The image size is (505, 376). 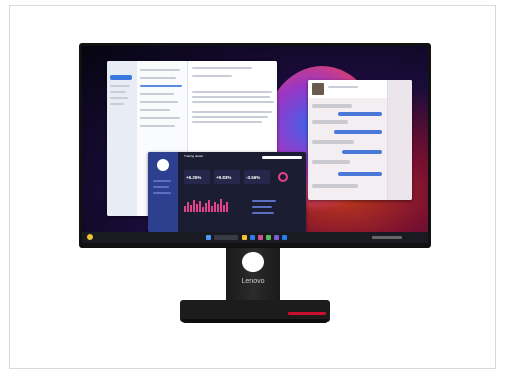 What do you see at coordinates (307, 313) in the screenshot?
I see `base-red-accent` at bounding box center [307, 313].